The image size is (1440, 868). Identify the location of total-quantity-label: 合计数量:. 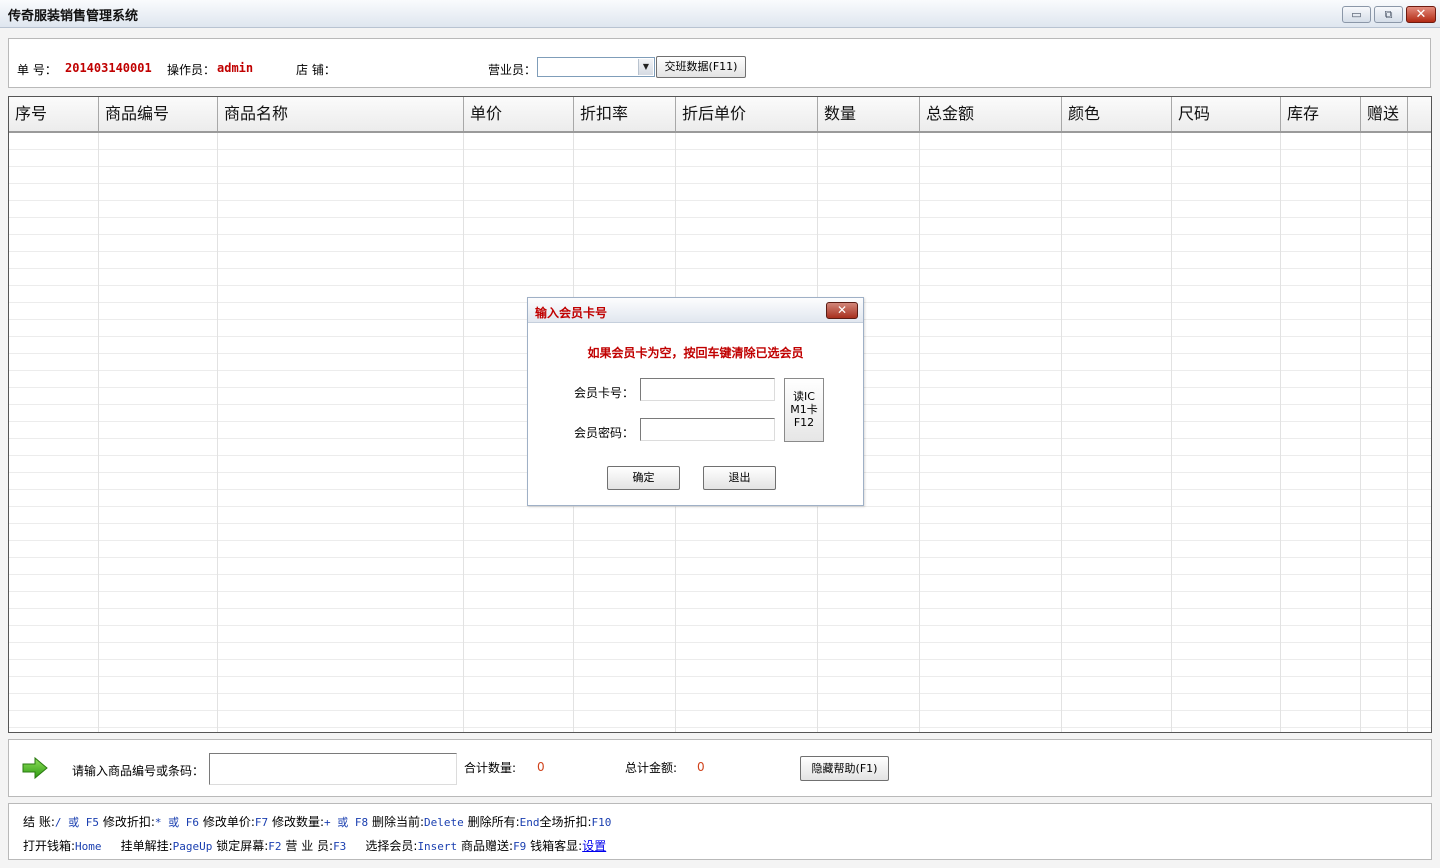
(490, 768).